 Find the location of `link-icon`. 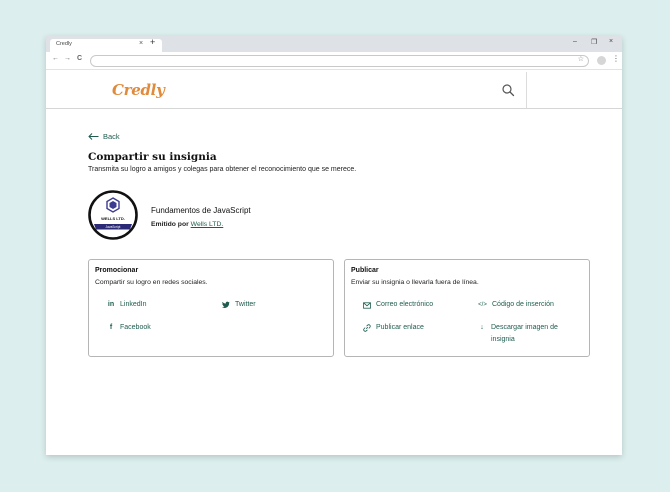

link-icon is located at coordinates (367, 328).